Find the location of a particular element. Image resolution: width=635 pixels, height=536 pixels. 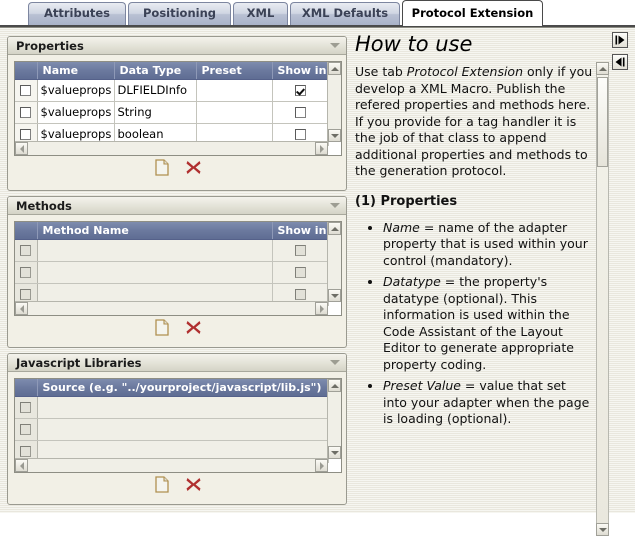

arrow-down-icon is located at coordinates (334, 135).